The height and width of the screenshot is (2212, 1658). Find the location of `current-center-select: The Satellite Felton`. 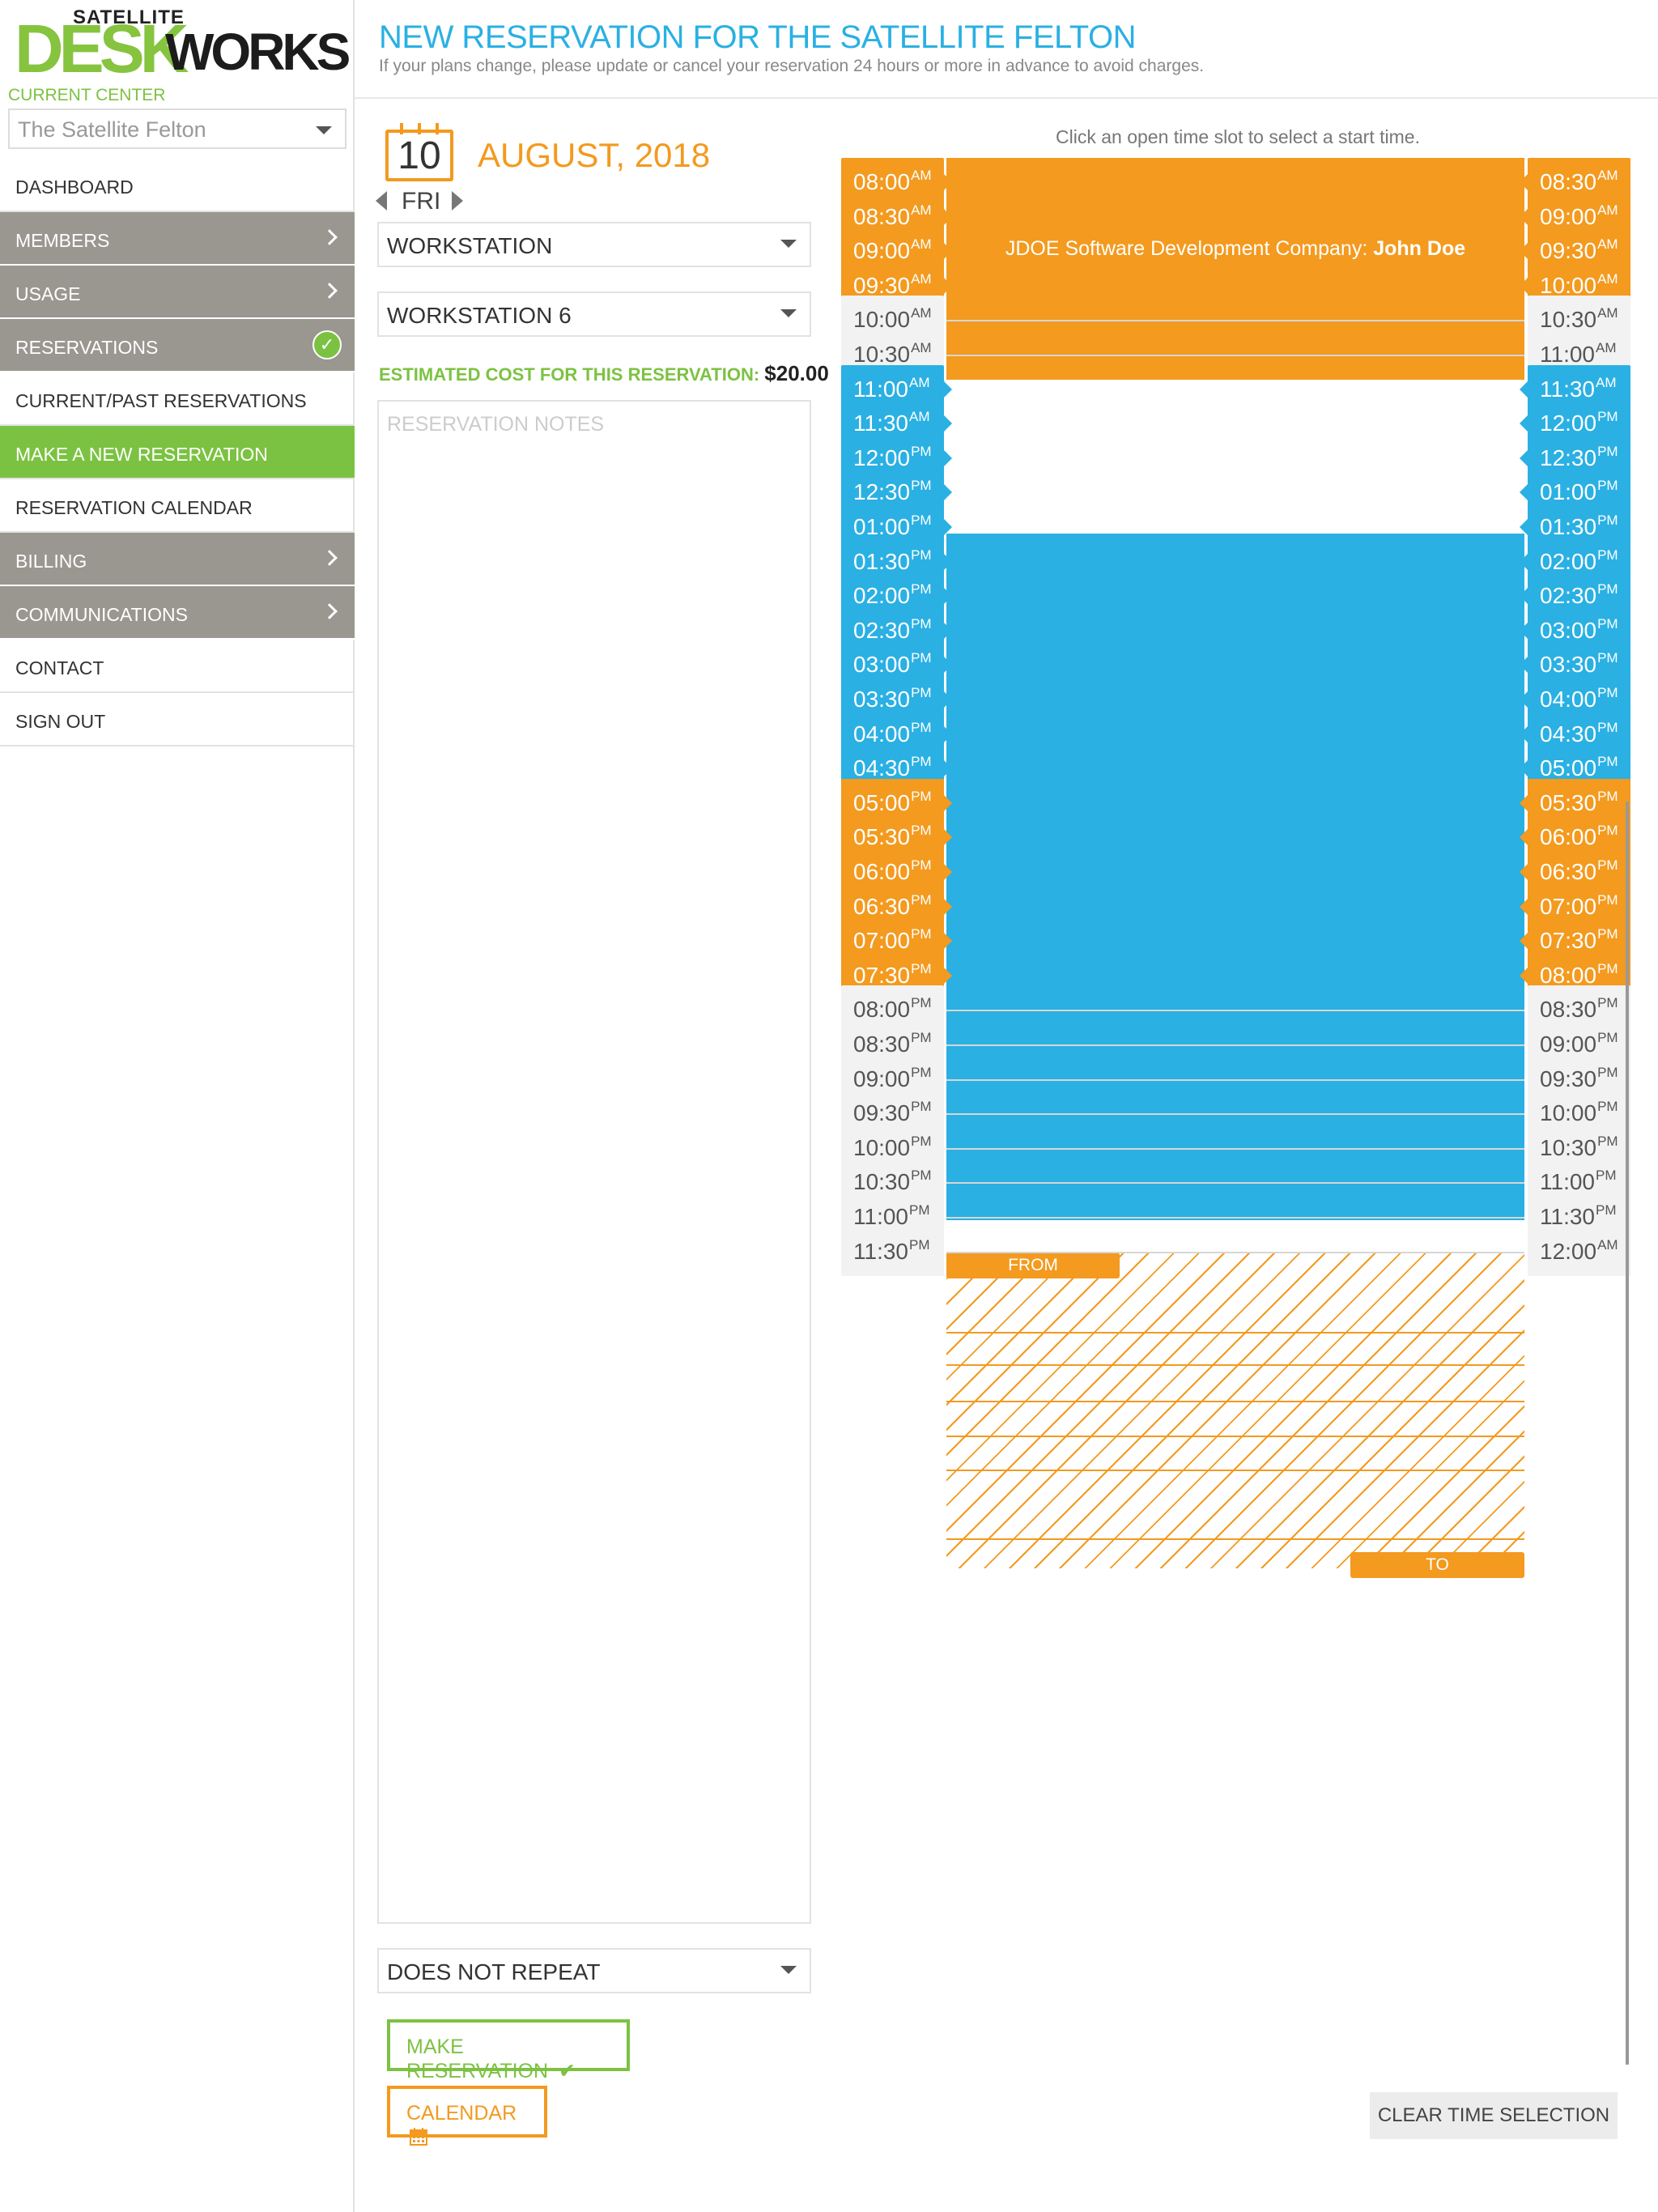

current-center-select: The Satellite Felton is located at coordinates (177, 129).